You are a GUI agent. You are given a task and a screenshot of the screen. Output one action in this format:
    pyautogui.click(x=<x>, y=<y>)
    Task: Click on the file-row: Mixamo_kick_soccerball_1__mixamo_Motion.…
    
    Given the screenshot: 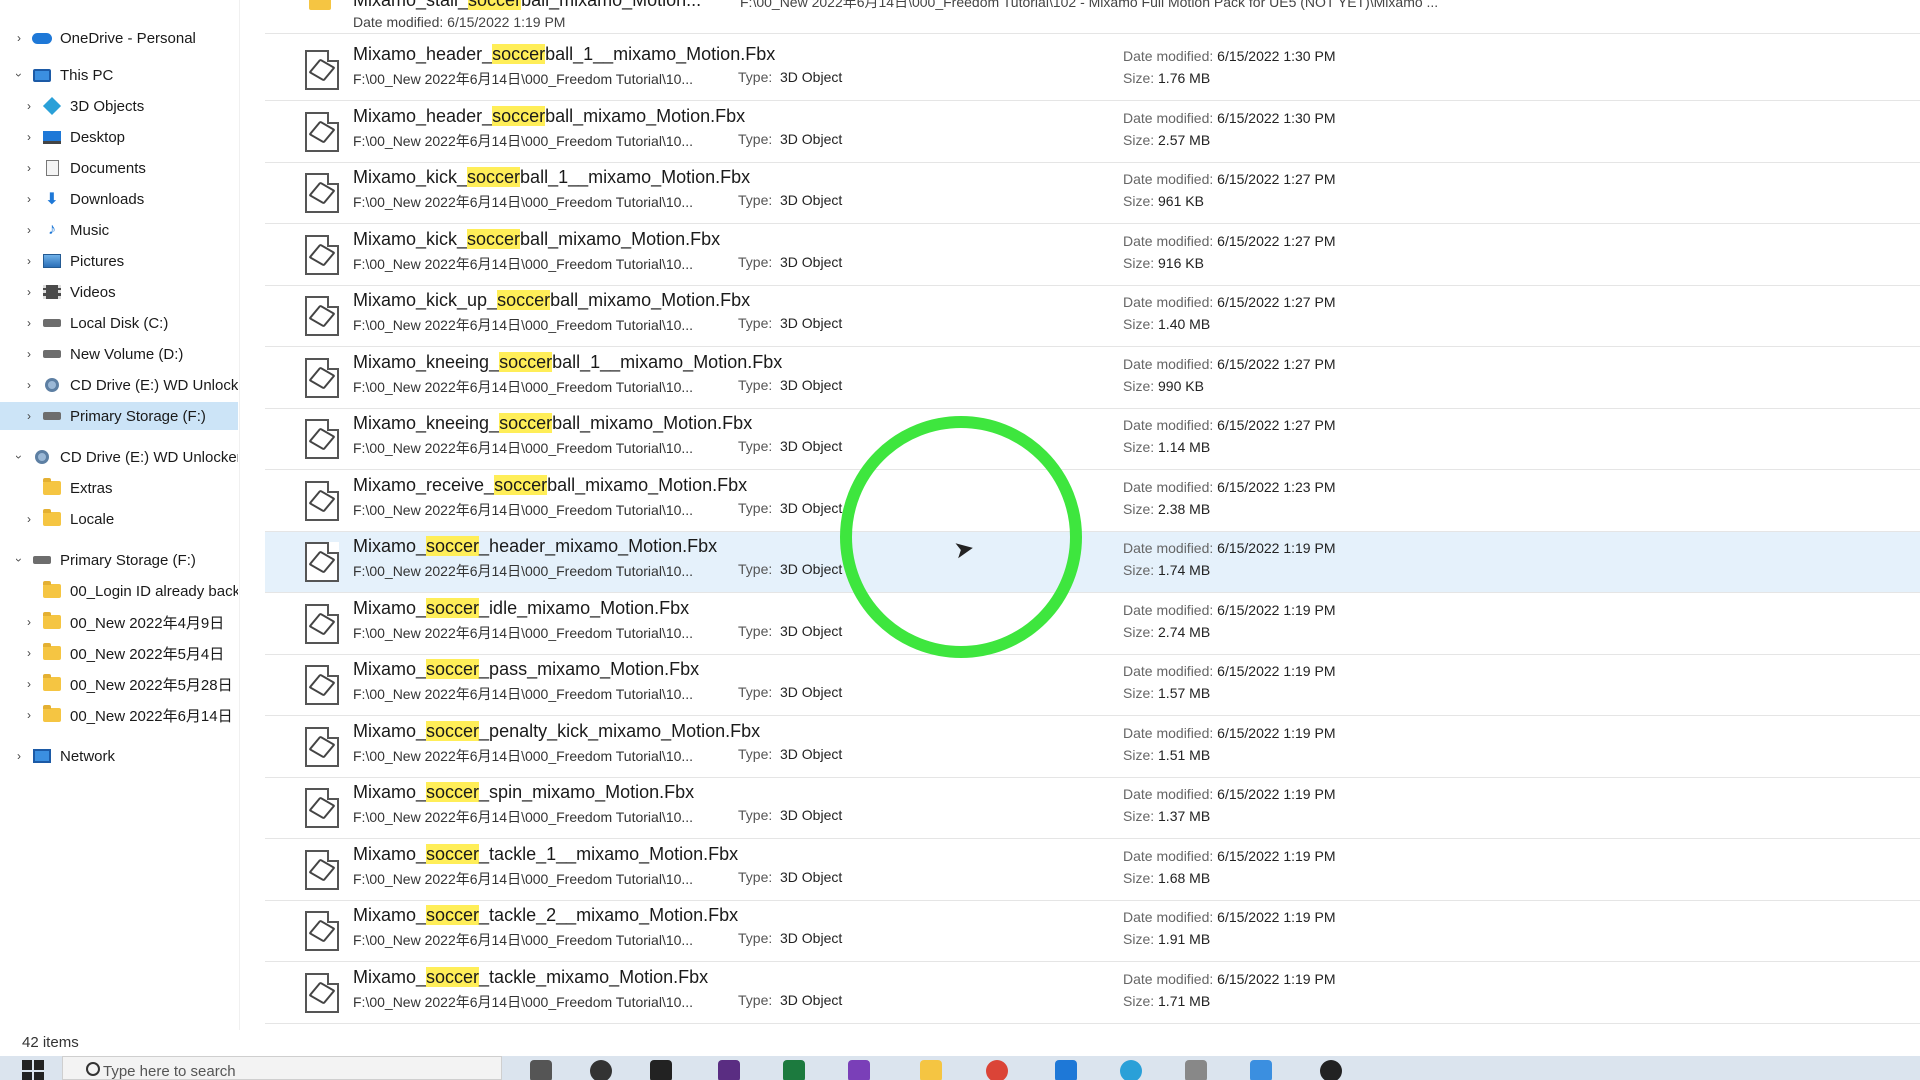 What is the action you would take?
    pyautogui.click(x=1092, y=193)
    